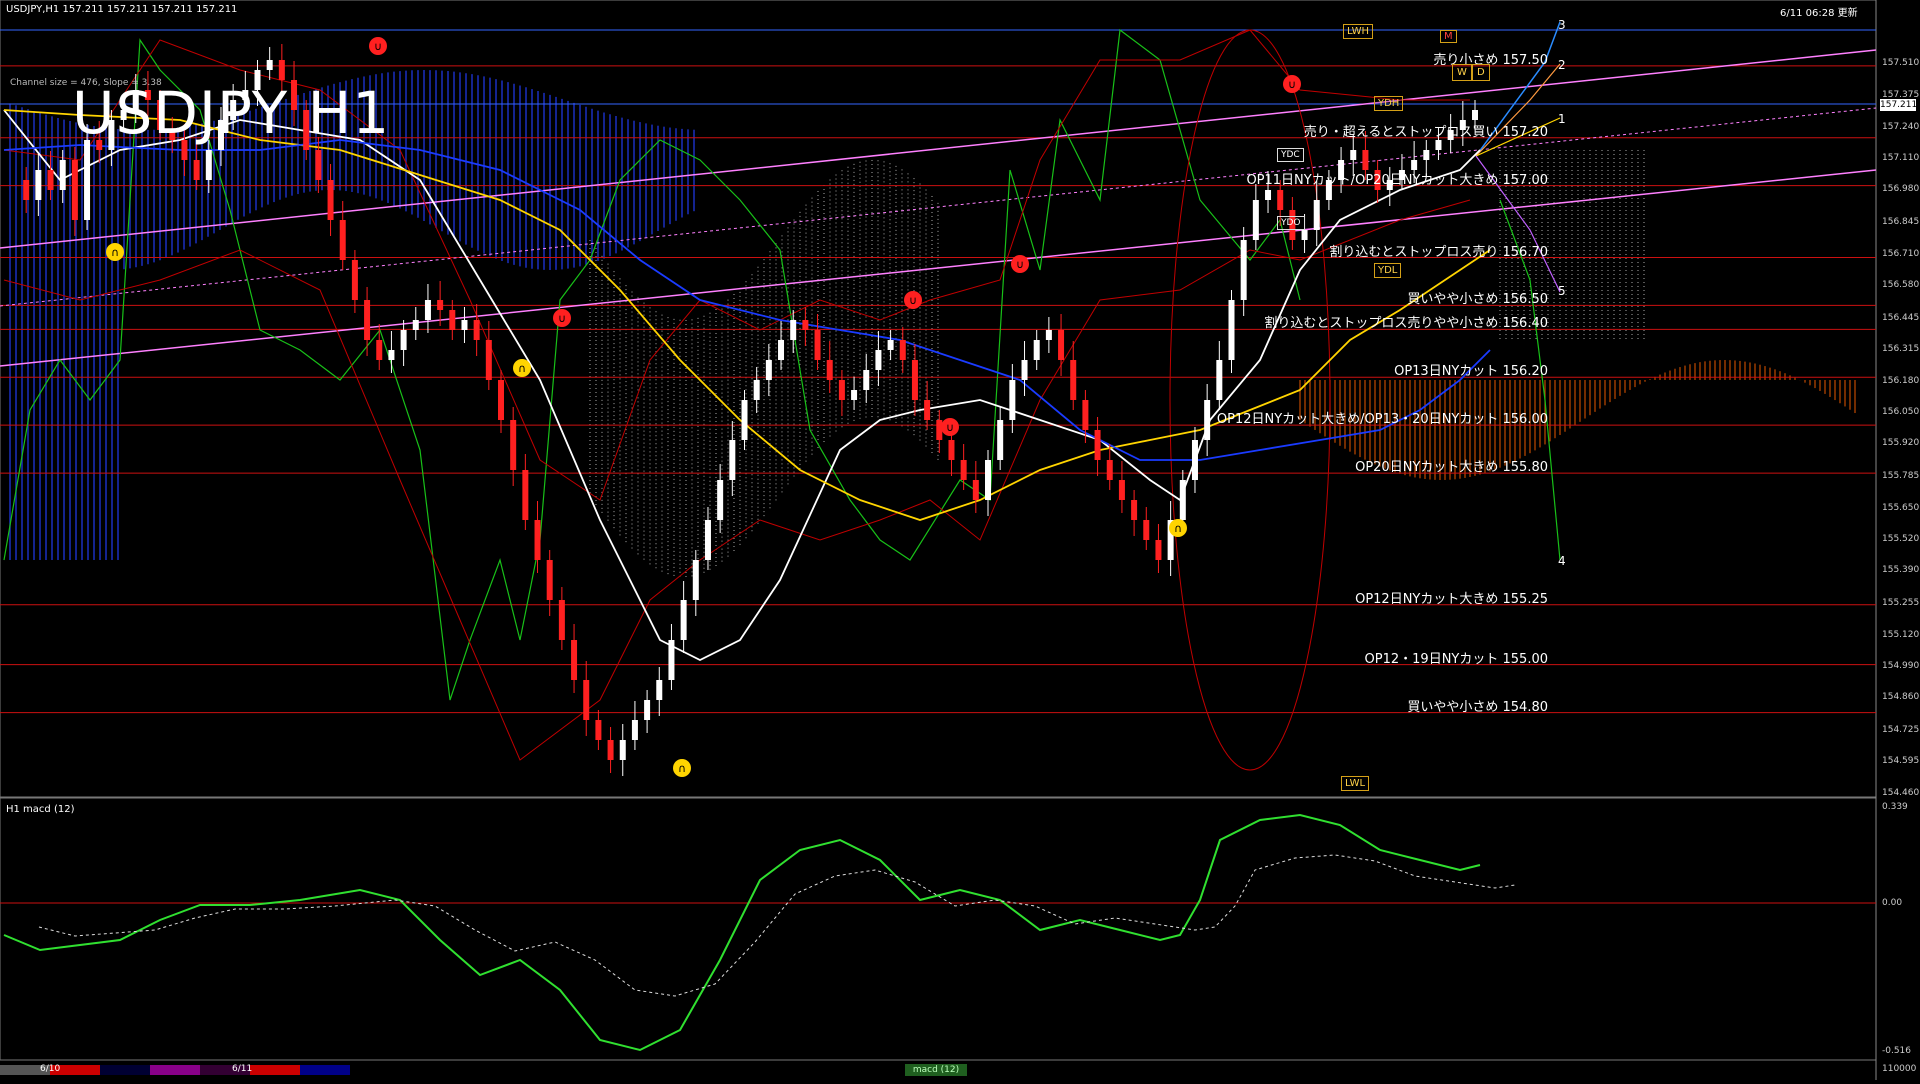 The width and height of the screenshot is (1920, 1084). I want to click on current-price-tag: 157.211, so click(1899, 105).